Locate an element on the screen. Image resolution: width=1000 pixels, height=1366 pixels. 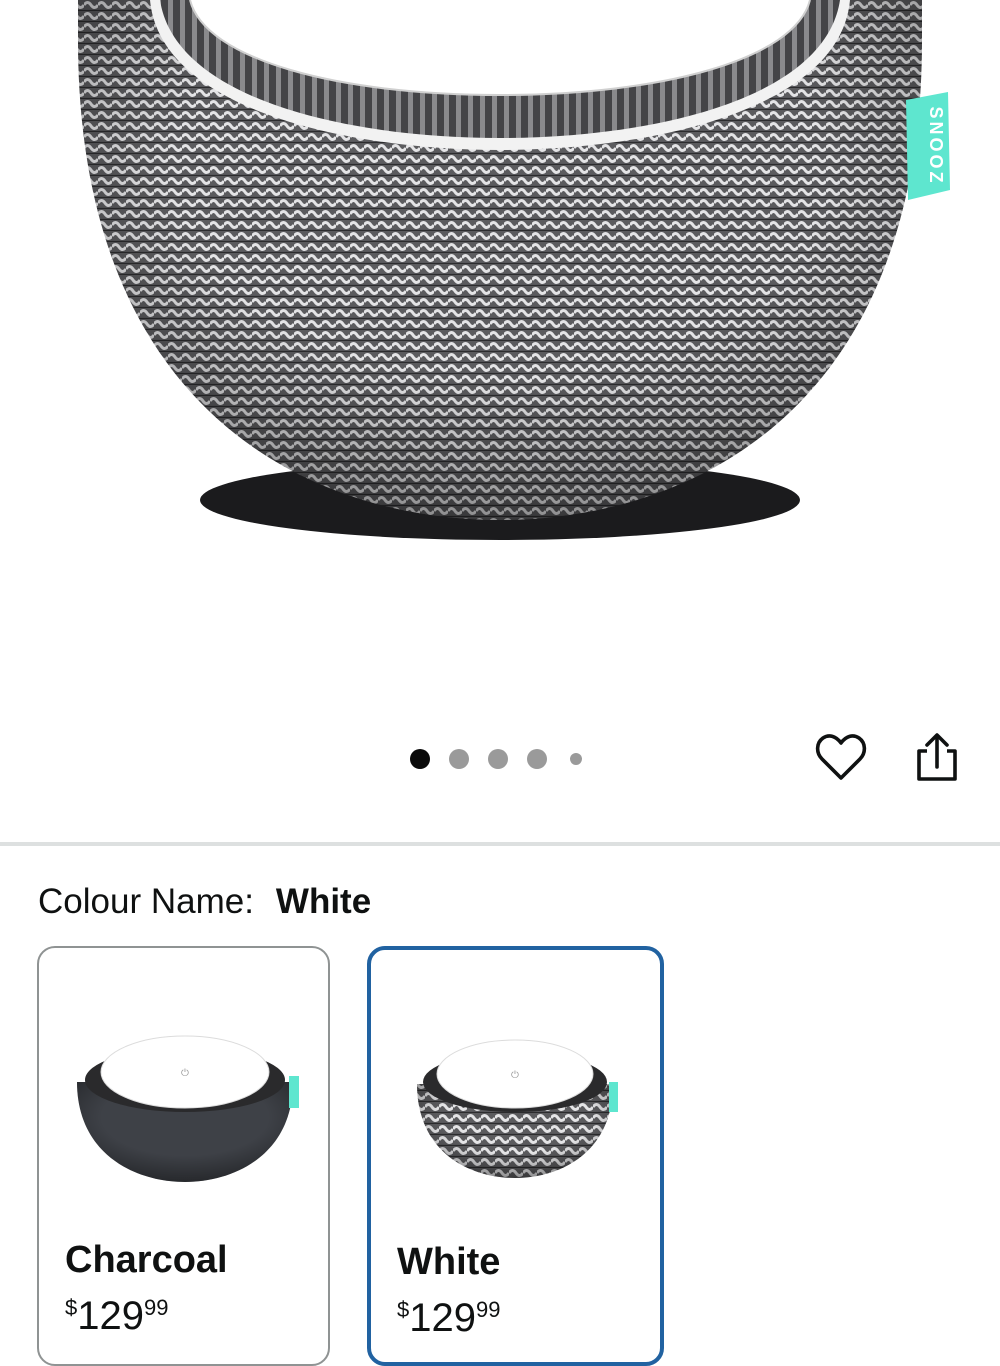
section-divider is located at coordinates (500, 844).